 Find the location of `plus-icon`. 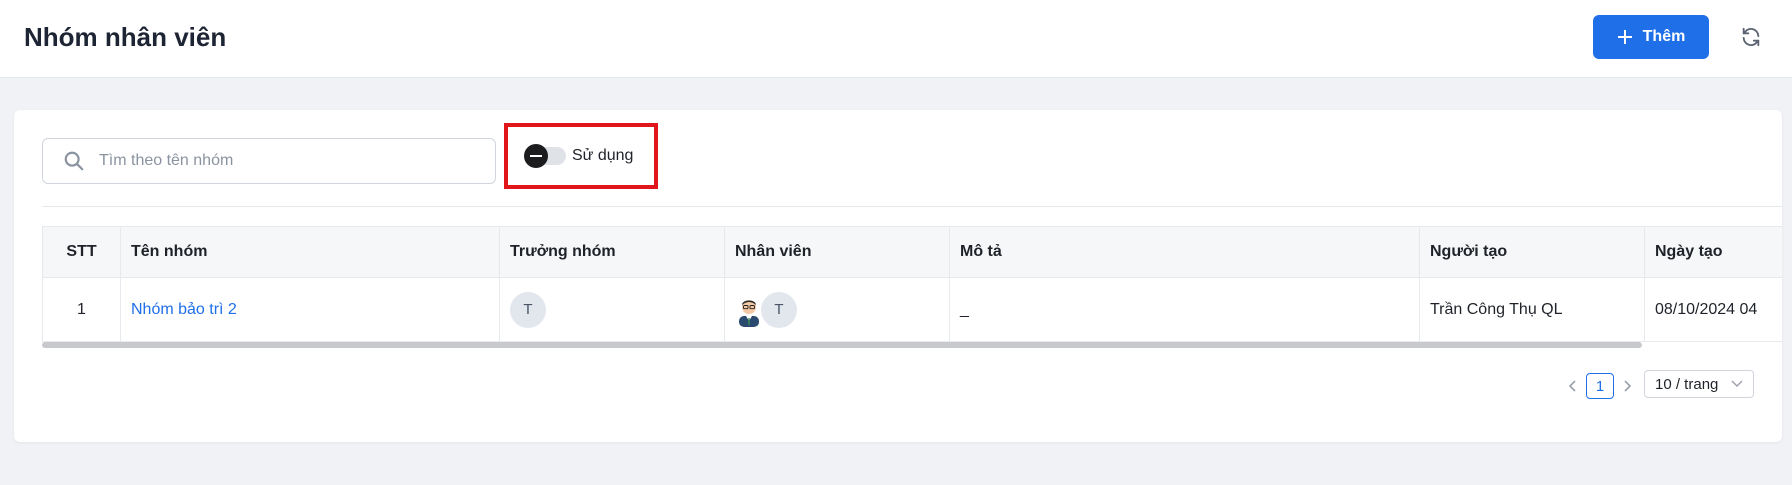

plus-icon is located at coordinates (1624, 37).